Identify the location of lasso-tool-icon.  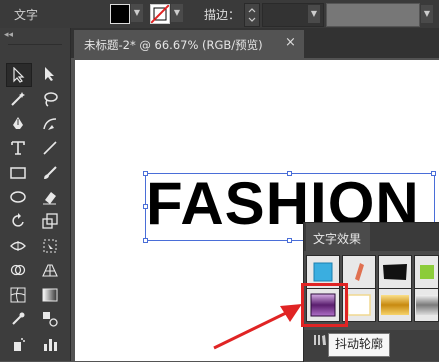
(50, 99).